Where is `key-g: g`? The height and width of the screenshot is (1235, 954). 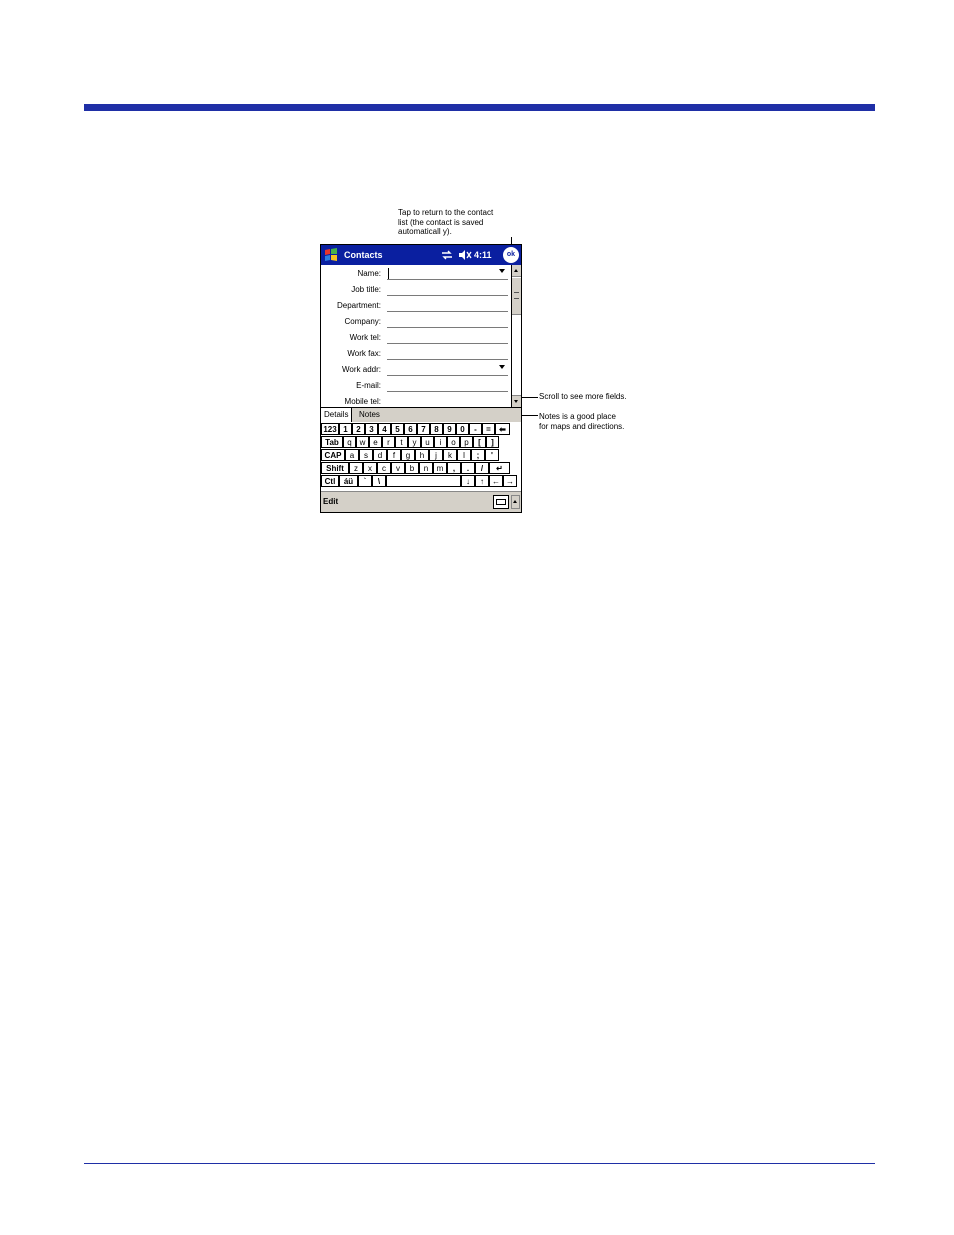 key-g: g is located at coordinates (408, 455).